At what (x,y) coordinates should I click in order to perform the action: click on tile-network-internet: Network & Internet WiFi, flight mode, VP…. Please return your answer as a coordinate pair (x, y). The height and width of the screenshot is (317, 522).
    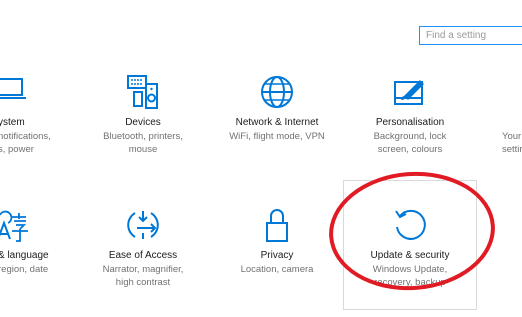
    Looking at the image, I should click on (277, 129).